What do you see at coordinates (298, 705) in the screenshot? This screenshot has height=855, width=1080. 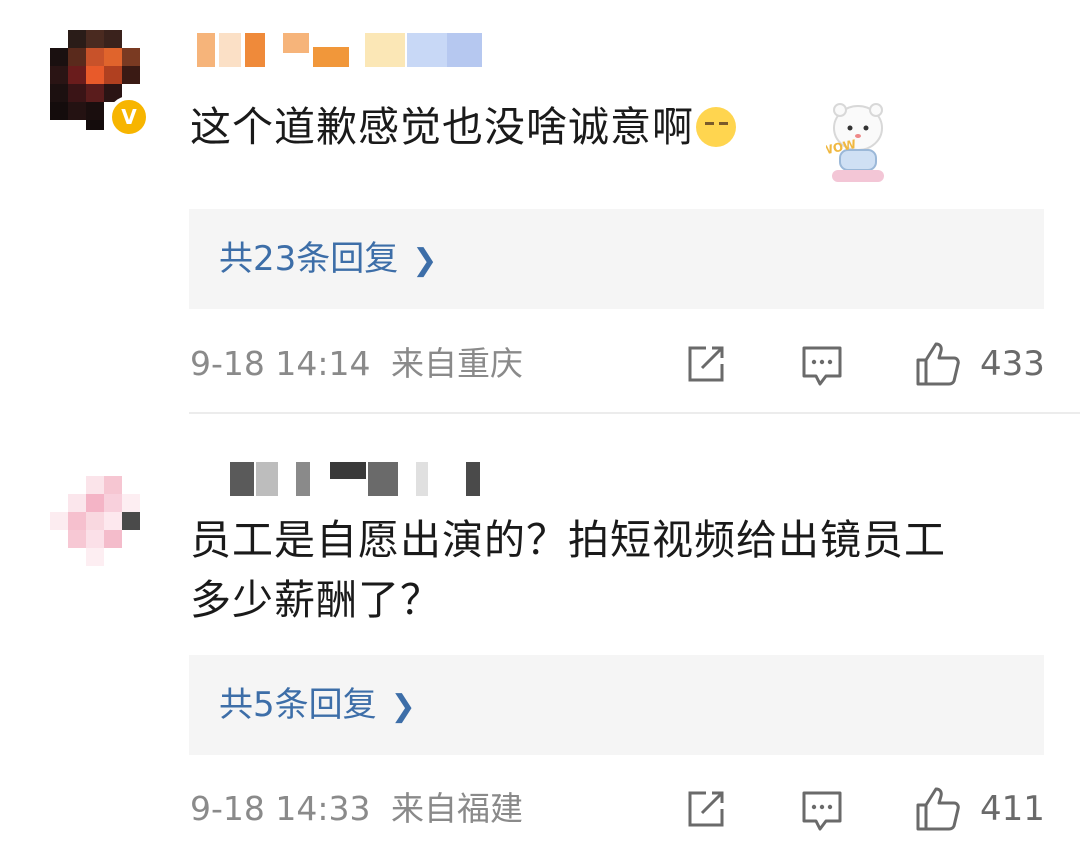 I see `reply-count-link: 共5条回复` at bounding box center [298, 705].